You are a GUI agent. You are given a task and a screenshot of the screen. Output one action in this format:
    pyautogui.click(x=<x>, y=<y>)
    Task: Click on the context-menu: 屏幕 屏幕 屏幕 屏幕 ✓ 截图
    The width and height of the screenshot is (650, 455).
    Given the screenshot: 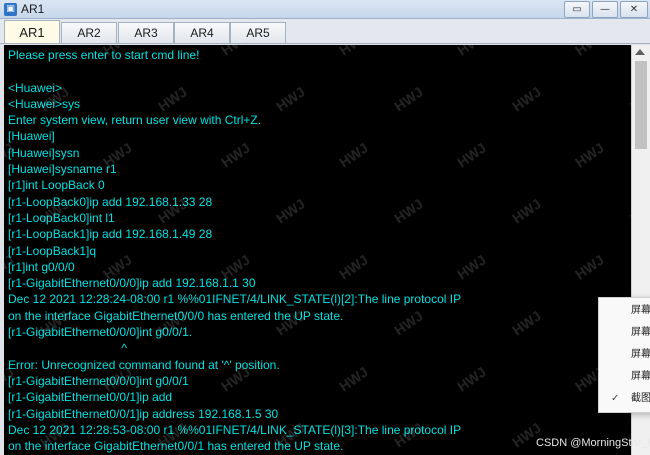 What is the action you would take?
    pyautogui.click(x=624, y=355)
    